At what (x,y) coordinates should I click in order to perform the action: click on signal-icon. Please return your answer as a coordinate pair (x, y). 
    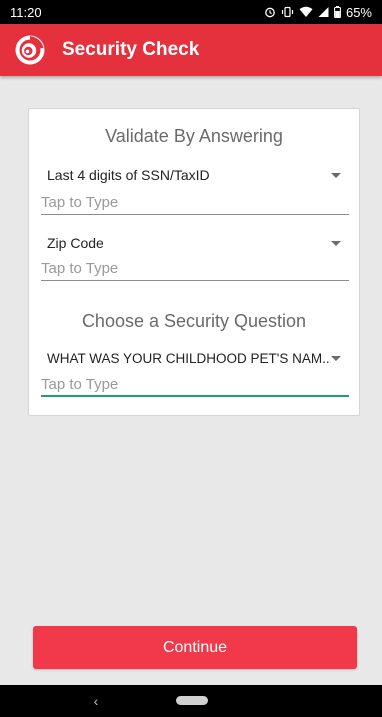
    Looking at the image, I should click on (323, 12).